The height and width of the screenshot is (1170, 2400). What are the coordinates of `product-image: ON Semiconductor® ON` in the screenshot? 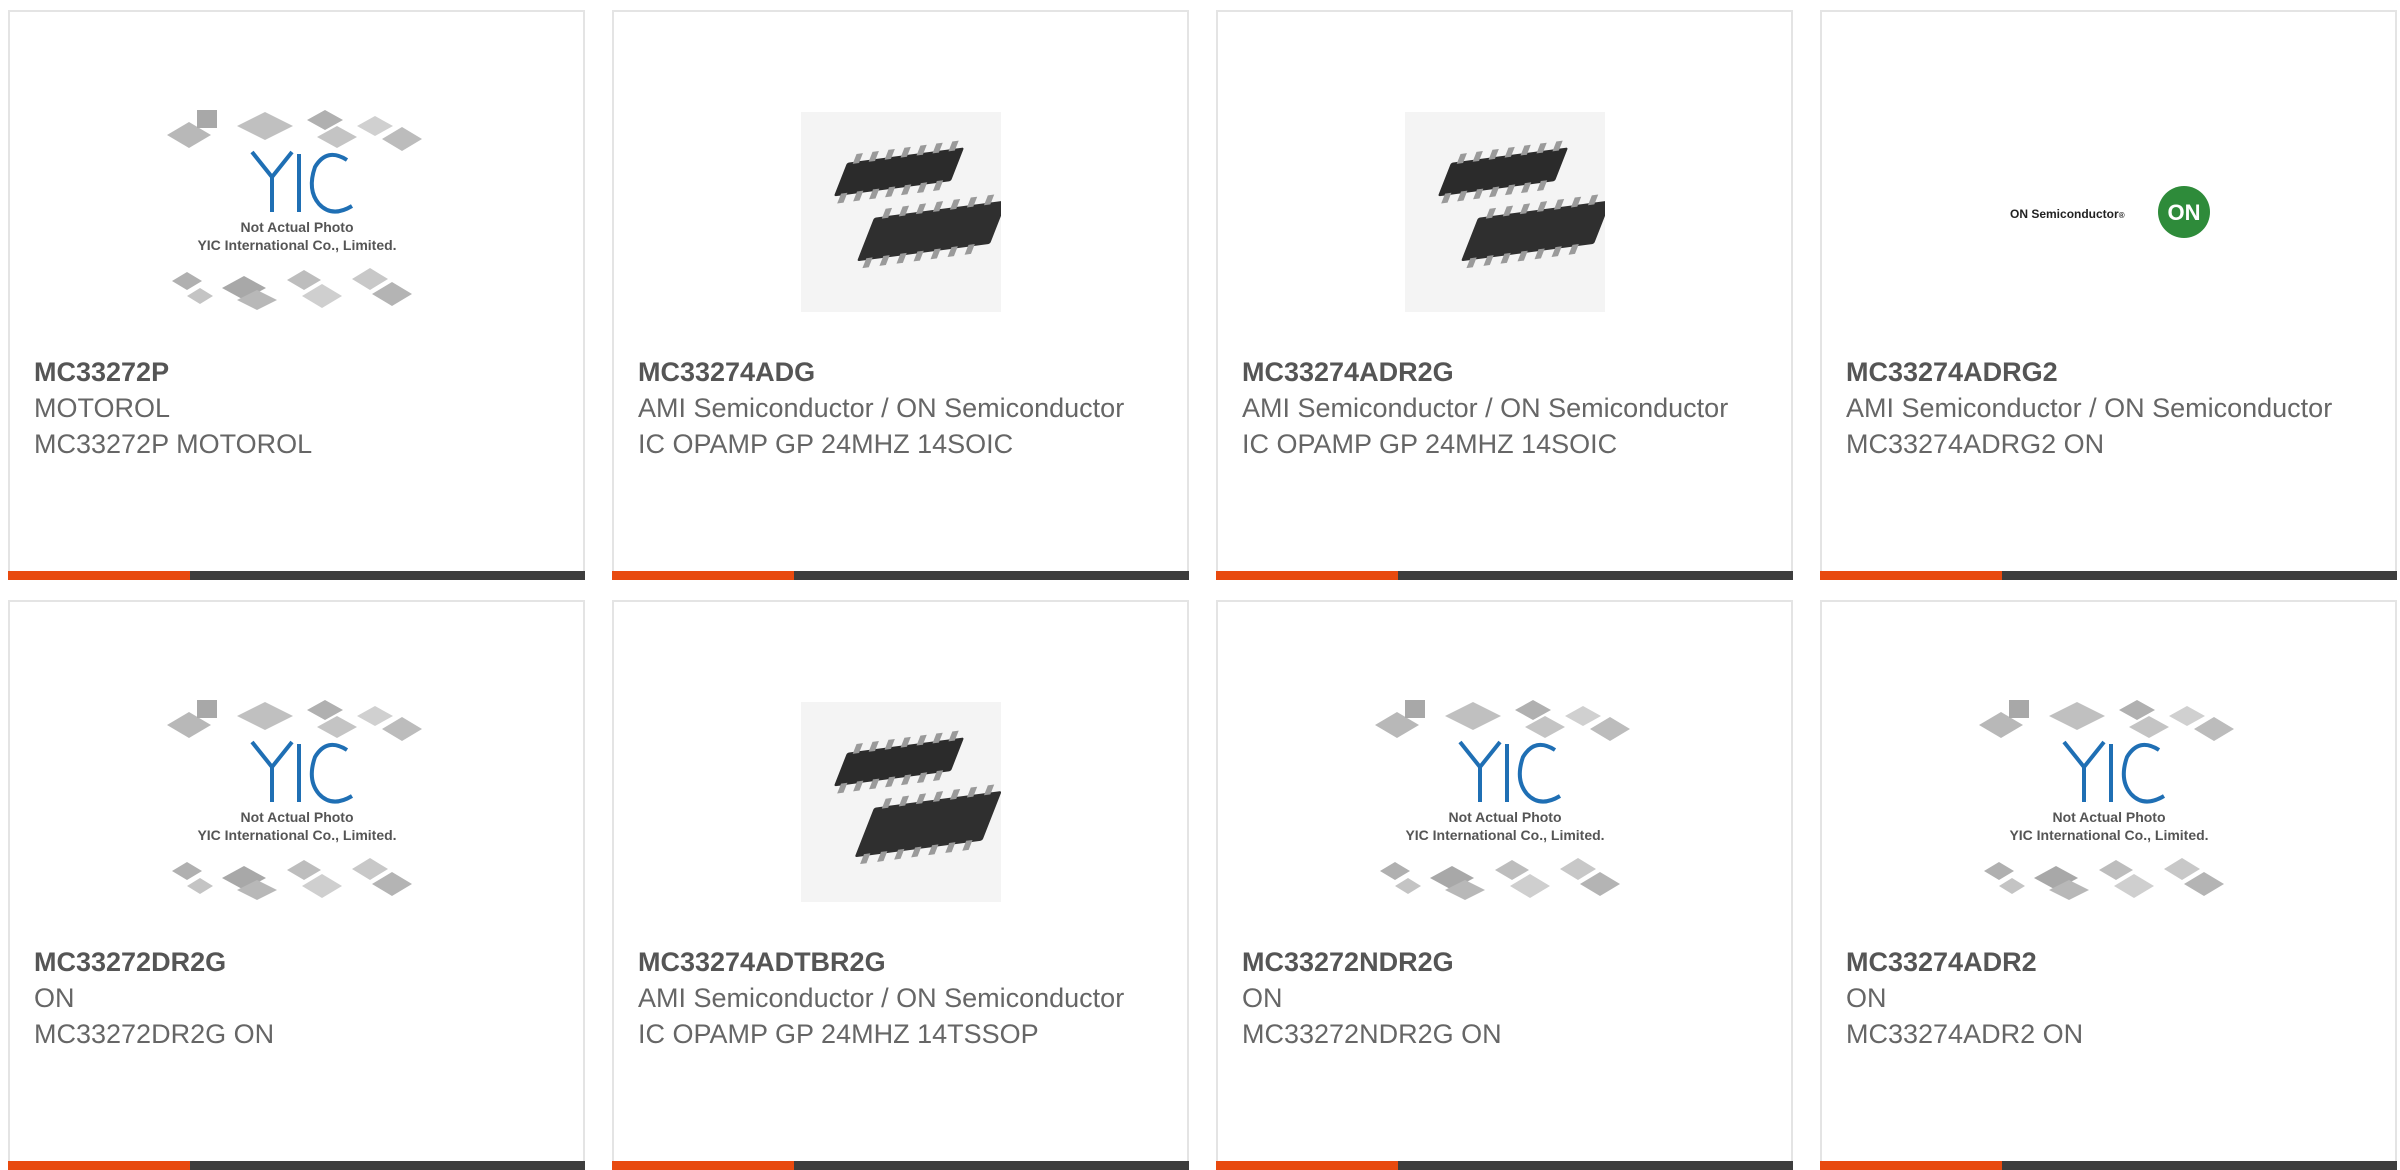 It's located at (2108, 212).